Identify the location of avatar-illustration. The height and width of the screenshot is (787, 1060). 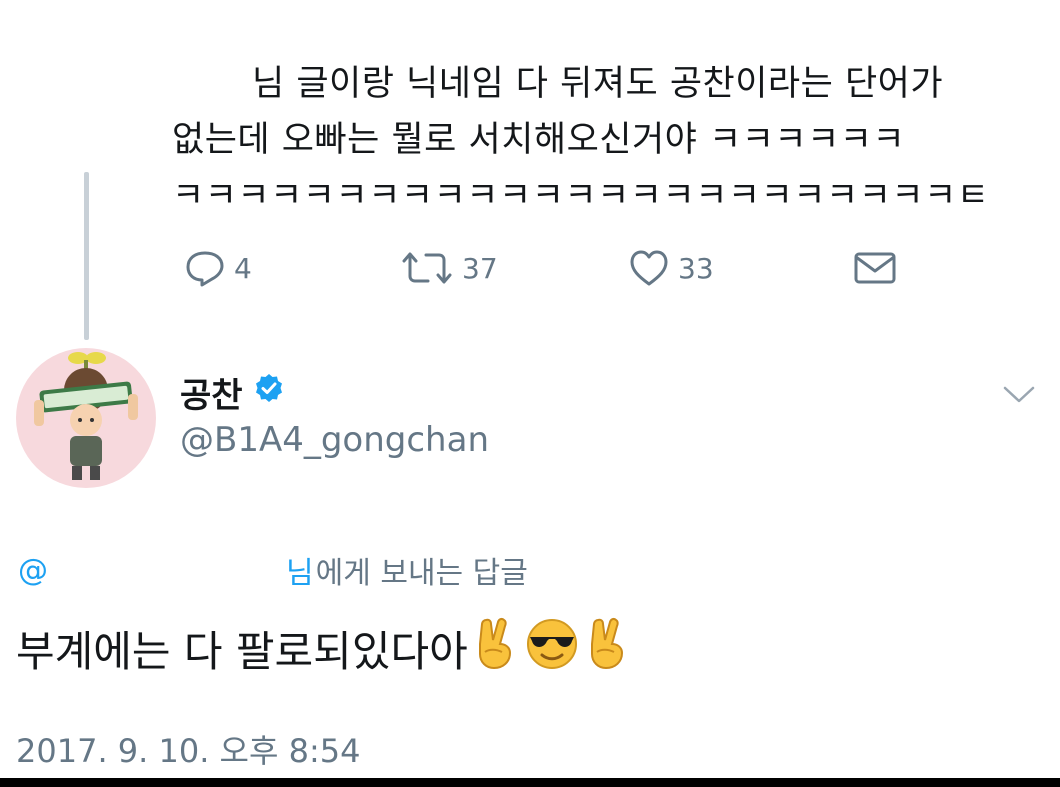
(86, 416).